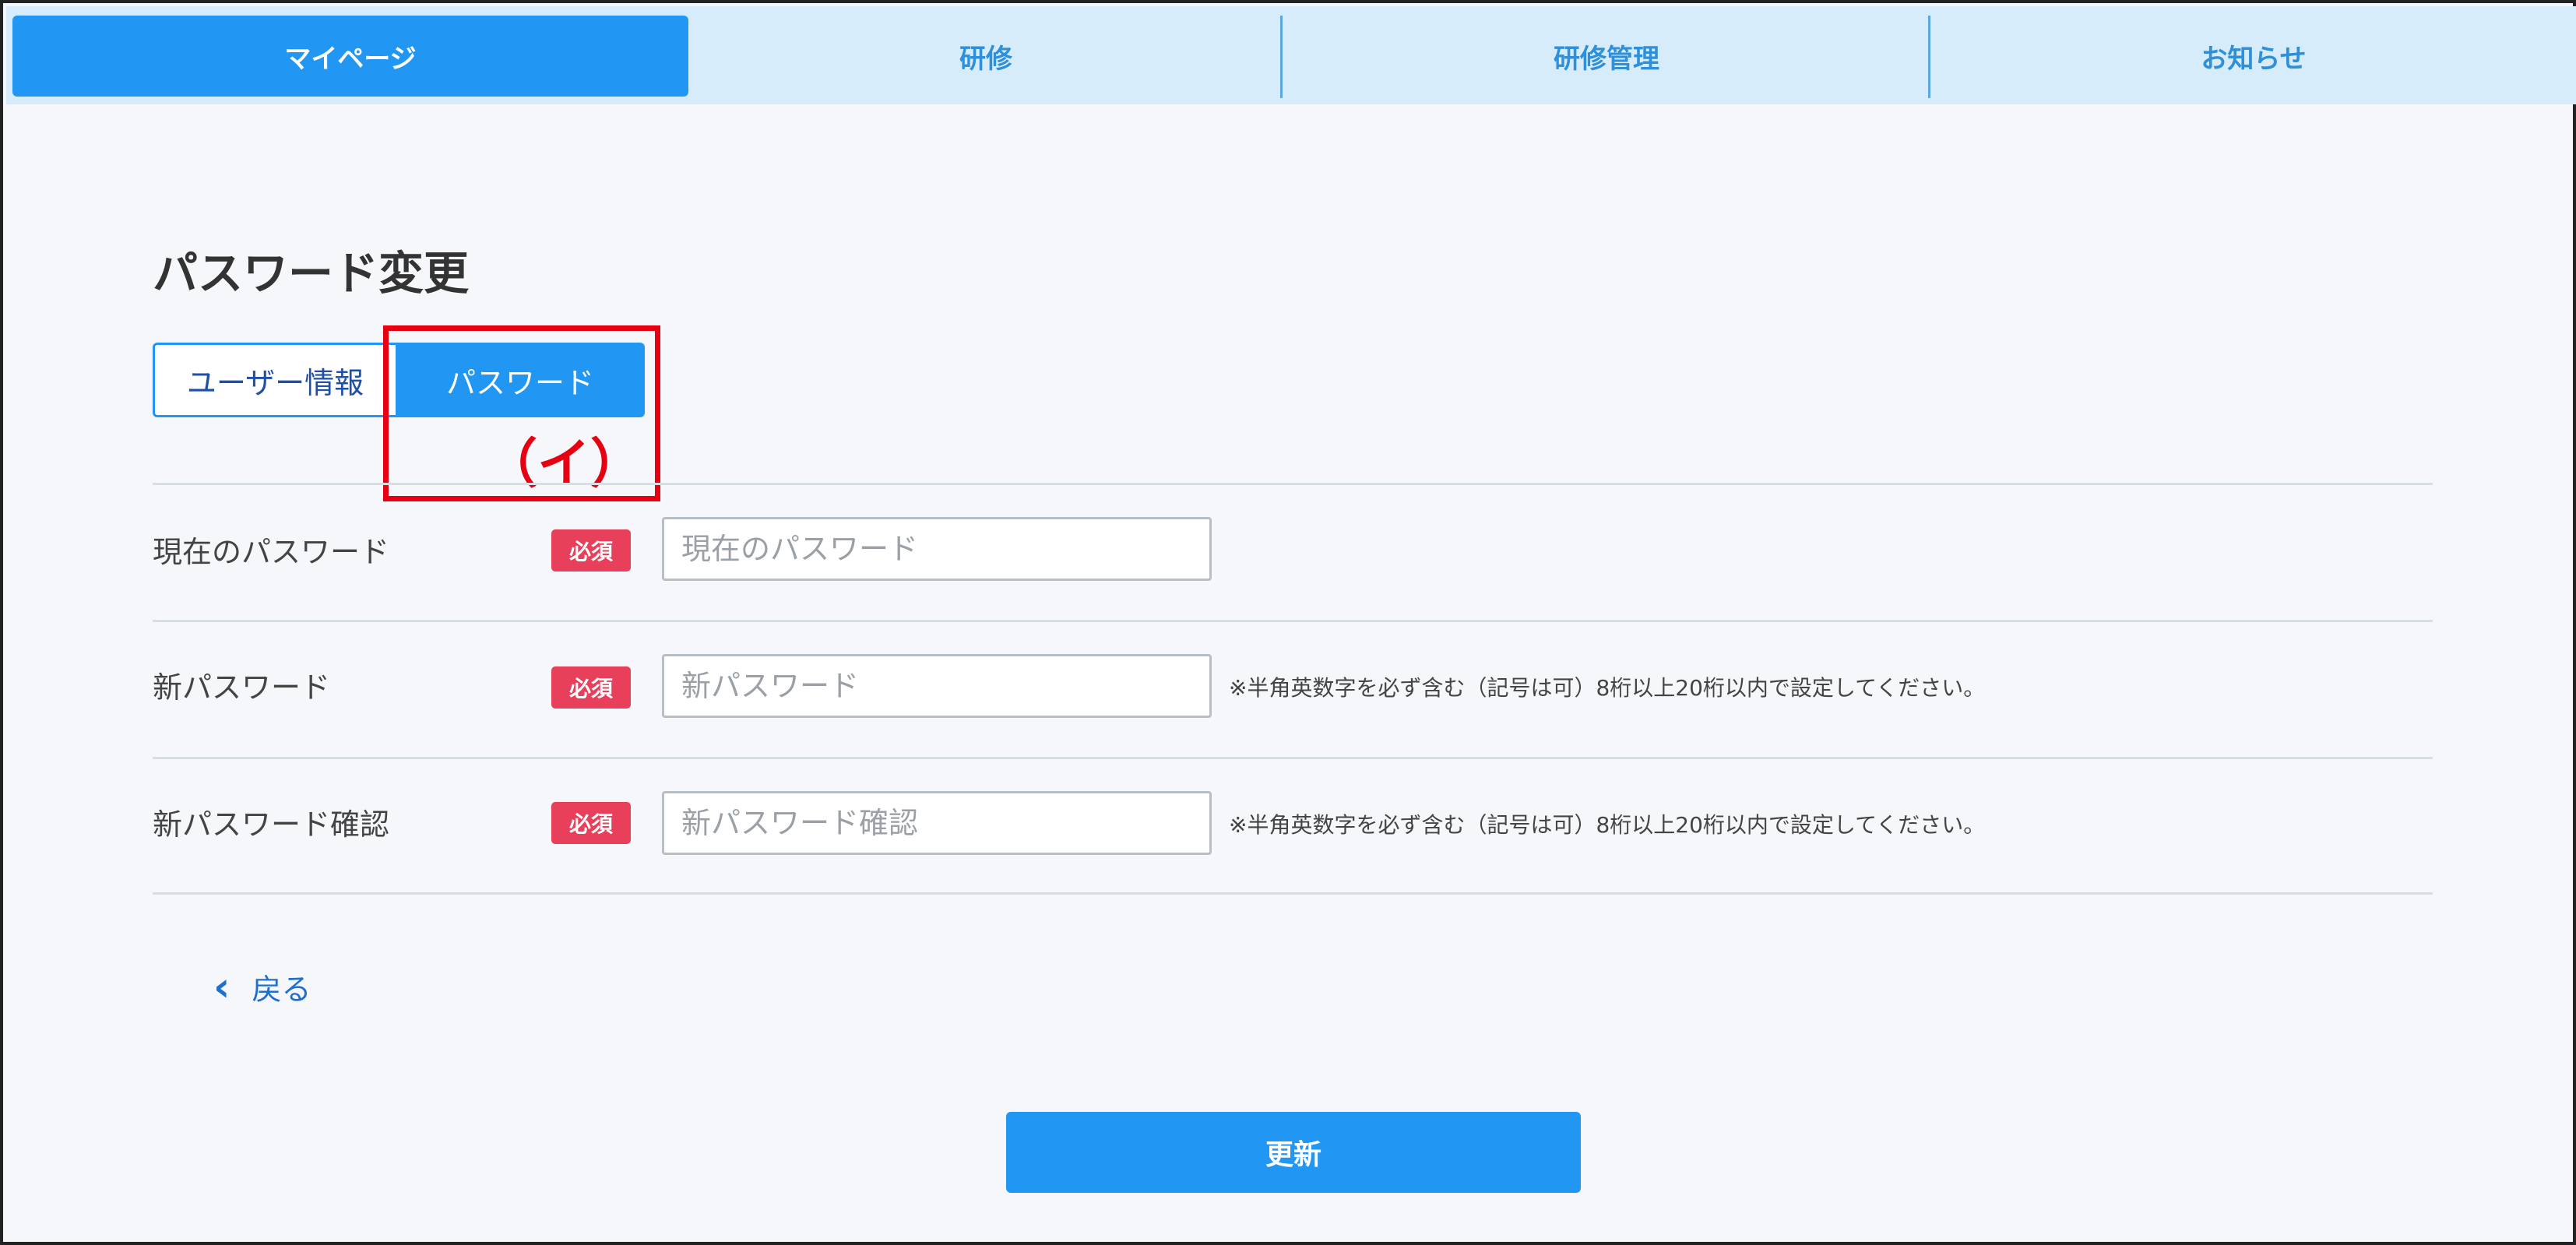  I want to click on back-link: ‹ 戻る, so click(262, 986).